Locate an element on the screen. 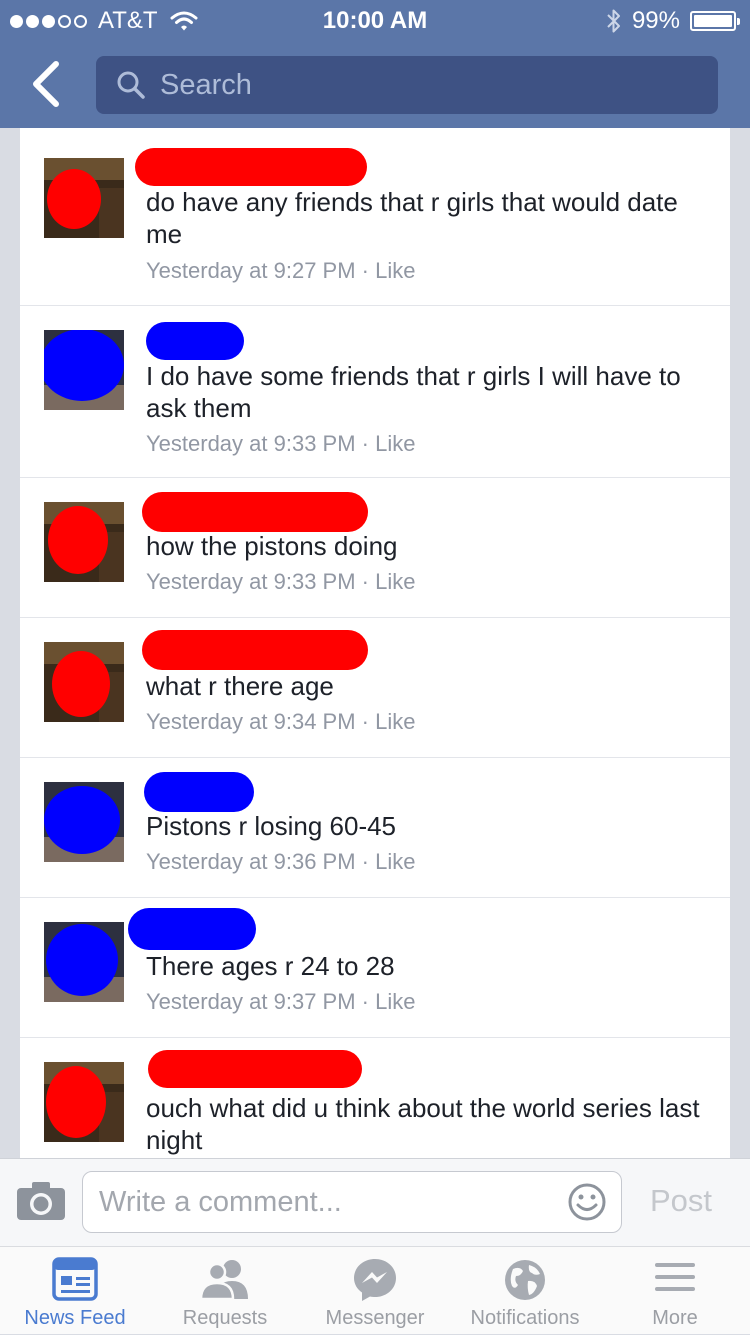 The height and width of the screenshot is (1335, 750). comment-text: Pistons r losing 60-45 is located at coordinates (271, 826).